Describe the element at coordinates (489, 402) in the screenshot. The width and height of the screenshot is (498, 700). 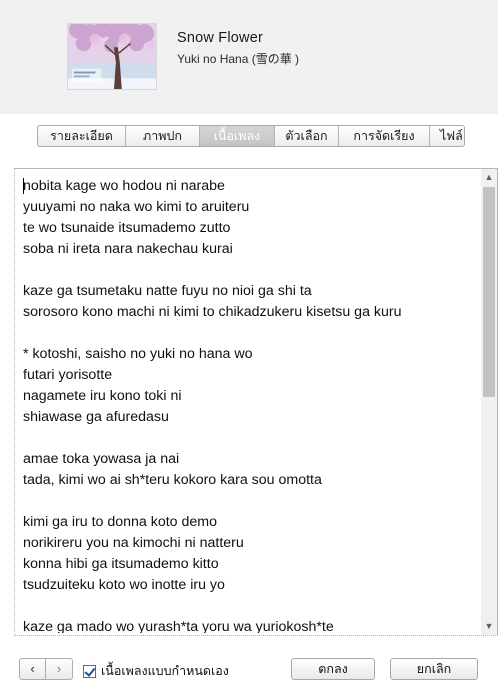
I see `lyrics-scrollbar: ▲ ▼` at that location.